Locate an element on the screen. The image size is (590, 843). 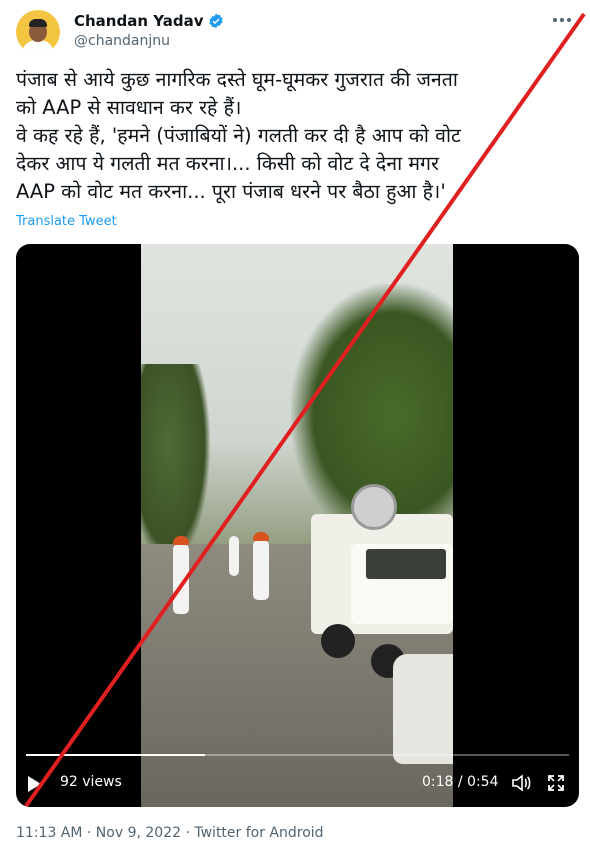
author-name-row: Chandan Yadav is located at coordinates (149, 21).